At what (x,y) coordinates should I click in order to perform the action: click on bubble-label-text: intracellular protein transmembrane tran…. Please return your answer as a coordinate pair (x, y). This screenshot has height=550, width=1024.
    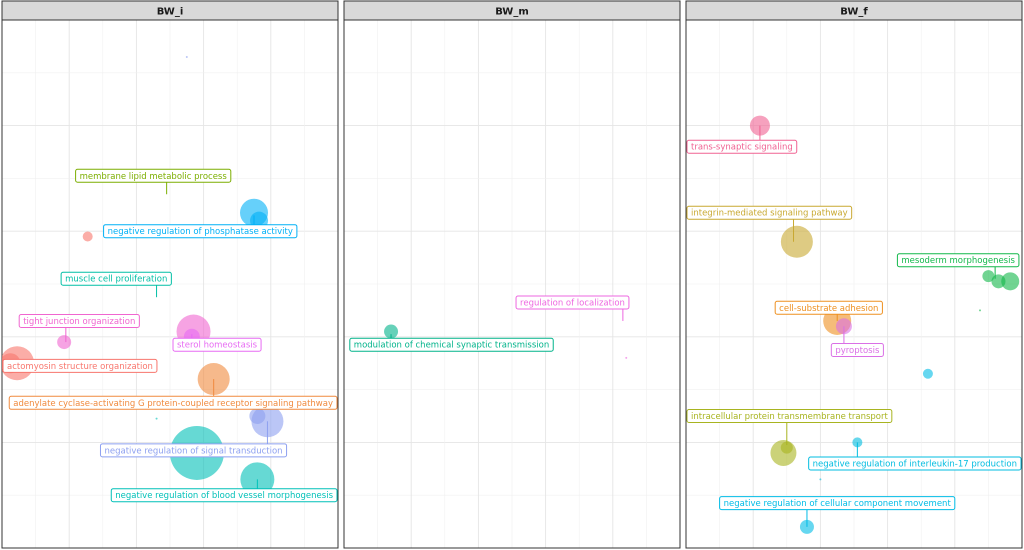
    Looking at the image, I should click on (789, 417).